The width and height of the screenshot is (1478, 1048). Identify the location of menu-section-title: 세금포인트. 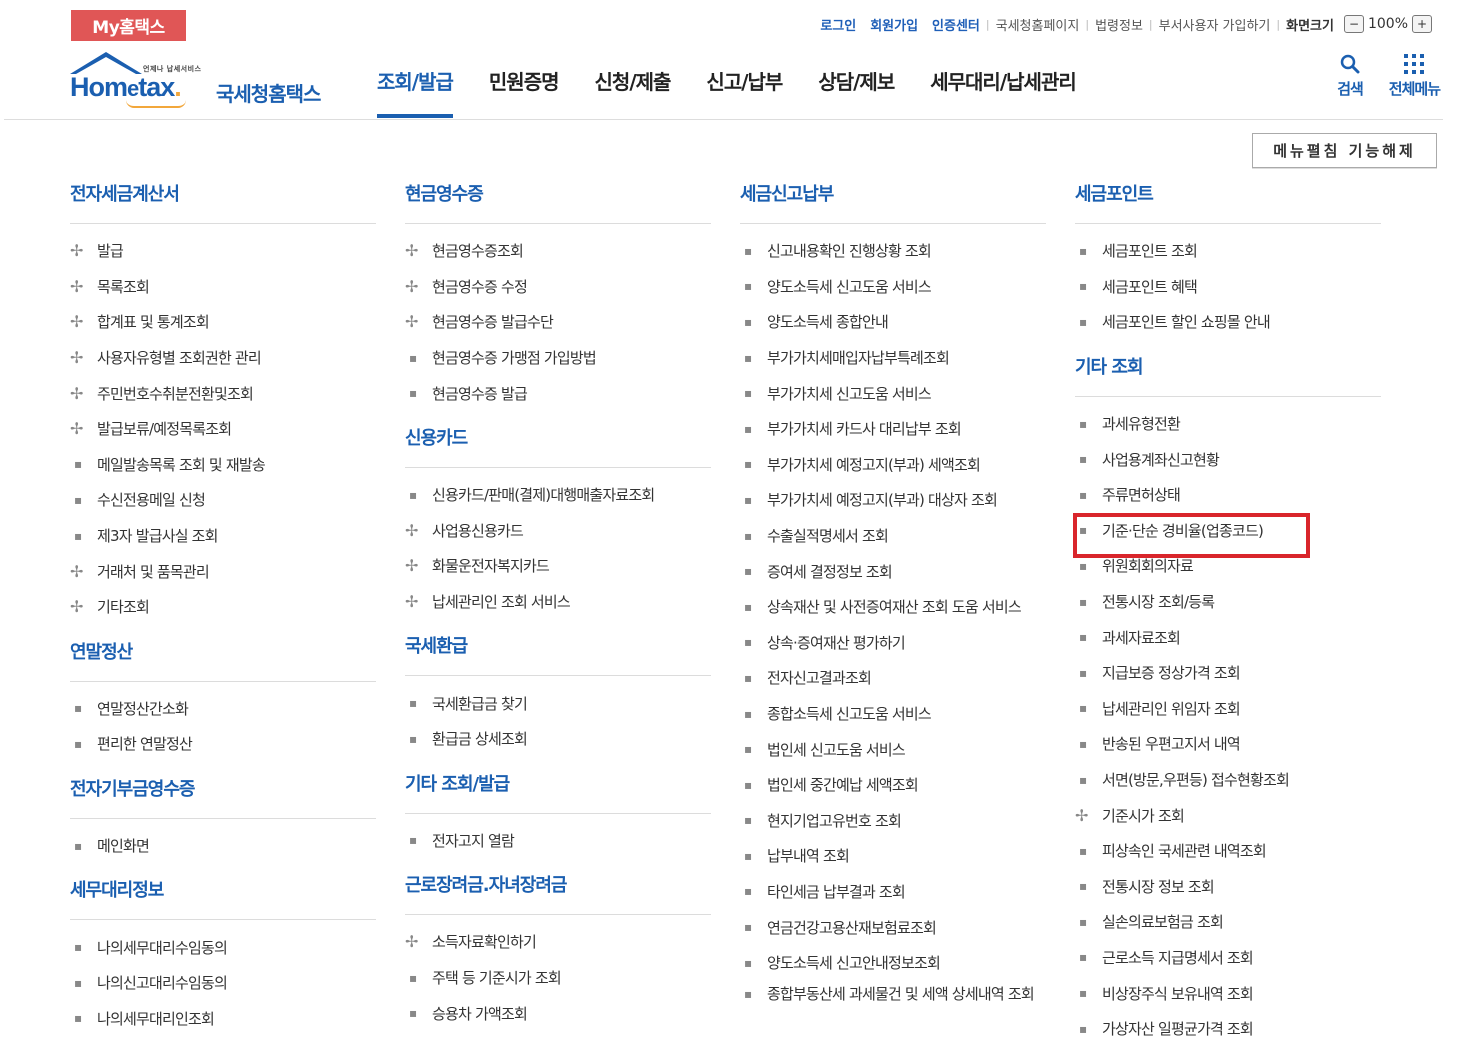
(1228, 202).